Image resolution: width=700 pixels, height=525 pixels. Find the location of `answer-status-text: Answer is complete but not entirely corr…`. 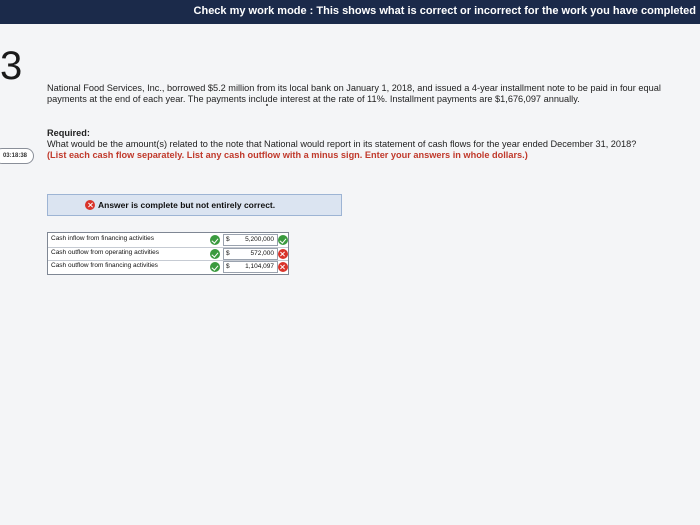

answer-status-text: Answer is complete but not entirely corr… is located at coordinates (187, 205).